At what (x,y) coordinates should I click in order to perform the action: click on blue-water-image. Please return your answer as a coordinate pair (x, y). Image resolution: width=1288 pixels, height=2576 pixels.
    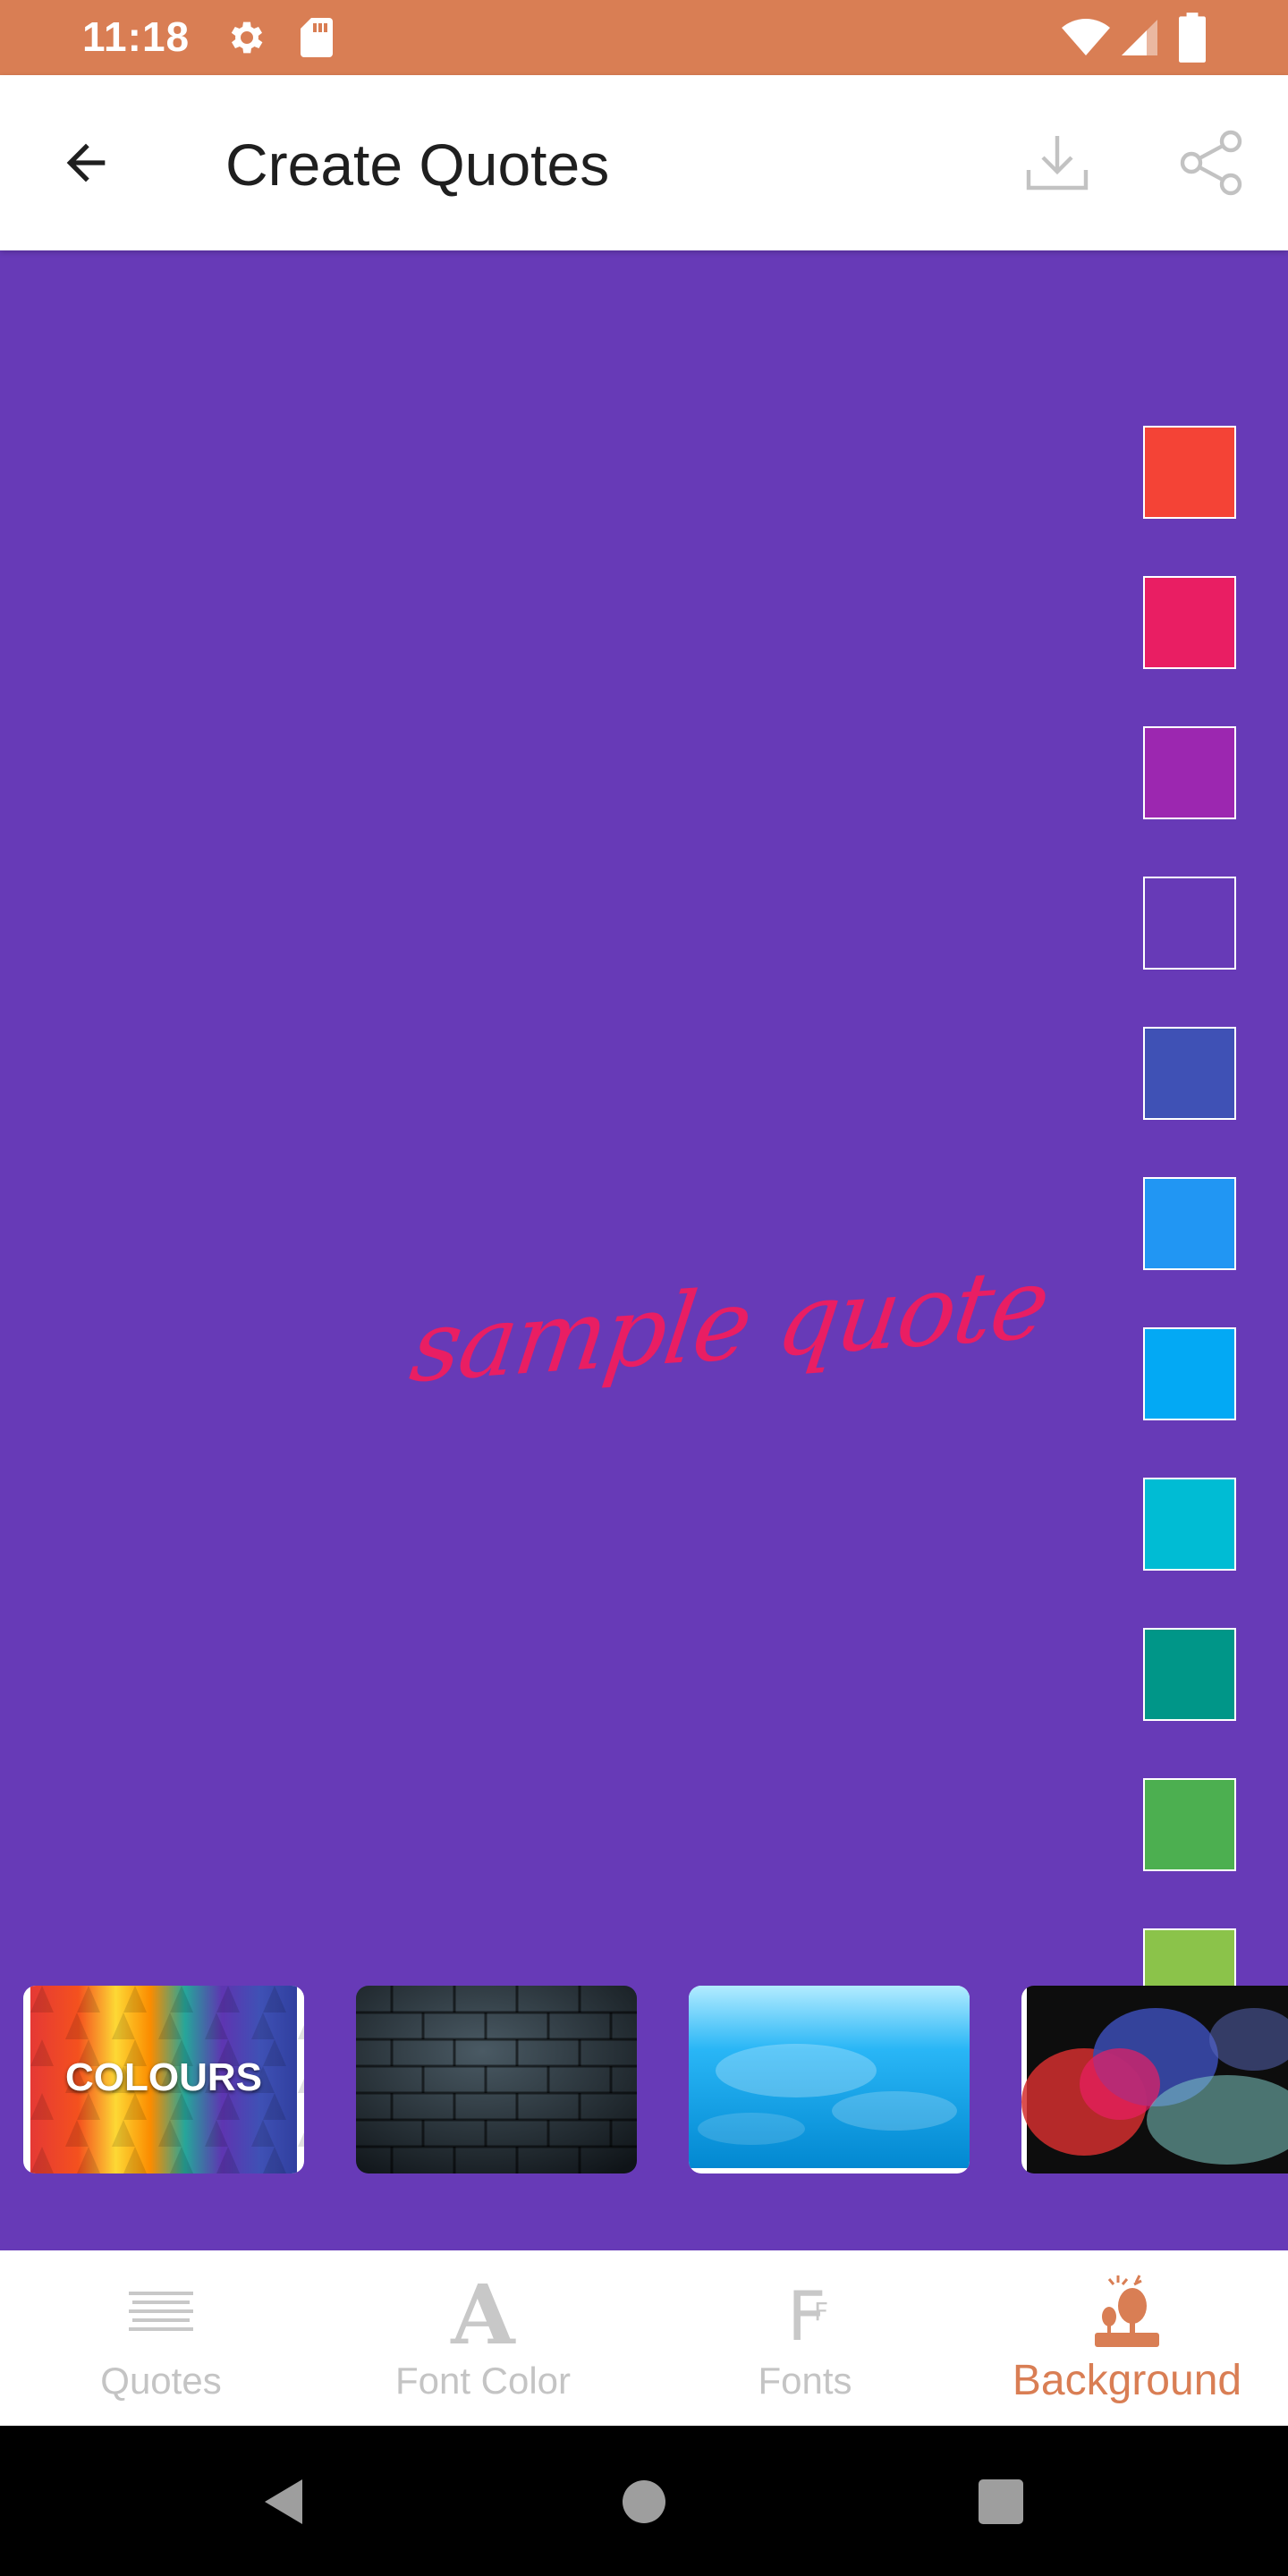
    Looking at the image, I should click on (829, 2080).